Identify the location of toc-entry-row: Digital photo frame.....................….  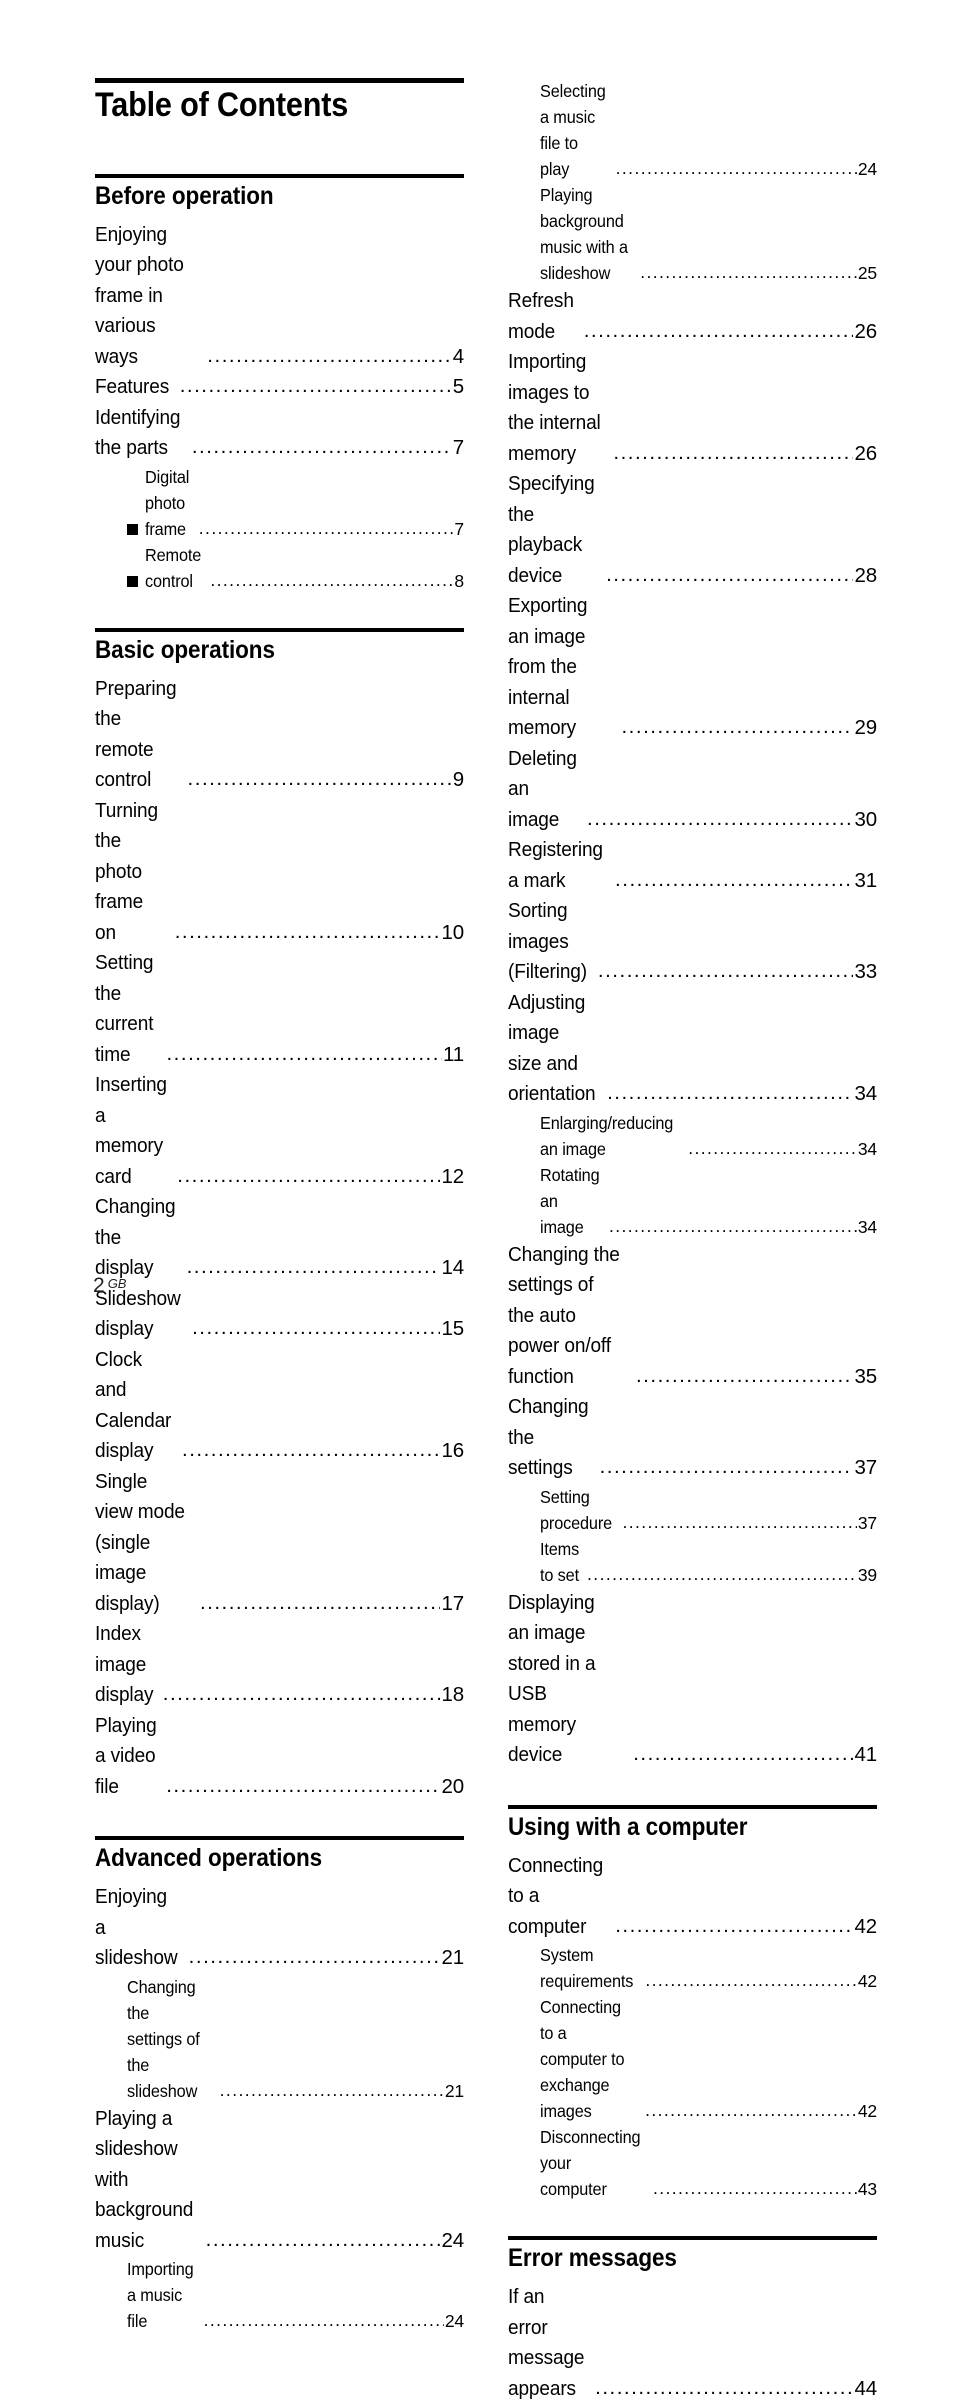
(295, 503).